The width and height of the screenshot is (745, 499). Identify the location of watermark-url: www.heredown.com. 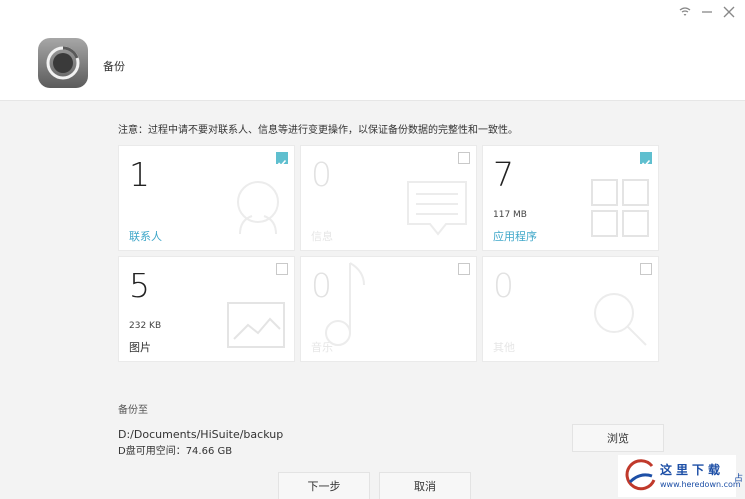
(700, 484).